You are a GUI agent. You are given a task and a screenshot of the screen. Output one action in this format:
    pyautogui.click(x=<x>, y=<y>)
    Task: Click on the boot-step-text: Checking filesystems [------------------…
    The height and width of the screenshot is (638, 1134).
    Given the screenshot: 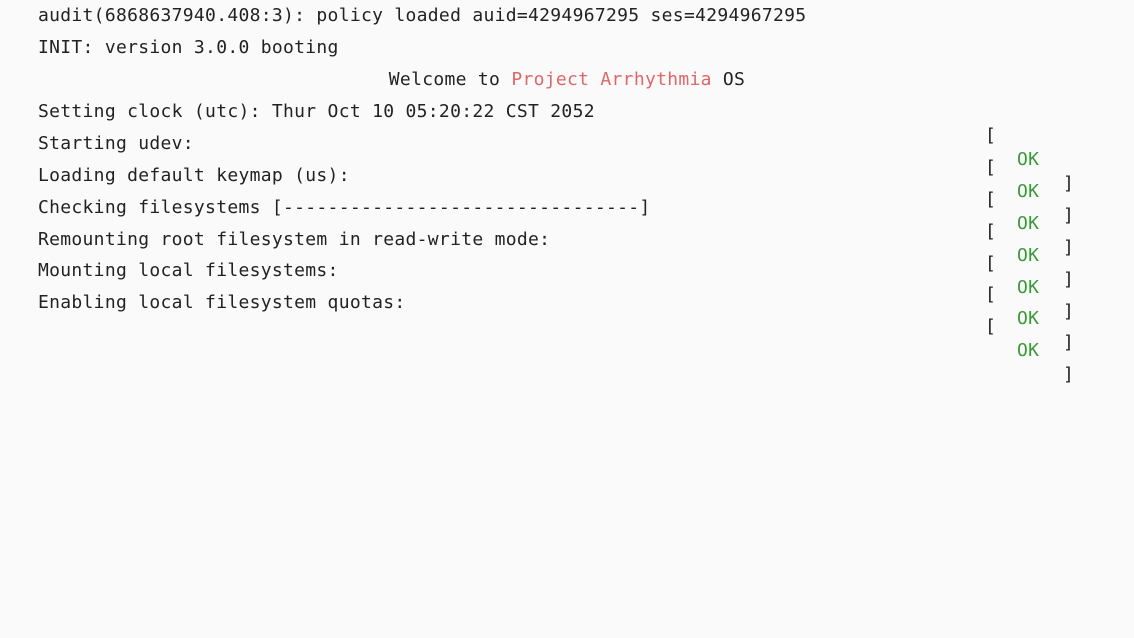 What is the action you would take?
    pyautogui.click(x=344, y=207)
    